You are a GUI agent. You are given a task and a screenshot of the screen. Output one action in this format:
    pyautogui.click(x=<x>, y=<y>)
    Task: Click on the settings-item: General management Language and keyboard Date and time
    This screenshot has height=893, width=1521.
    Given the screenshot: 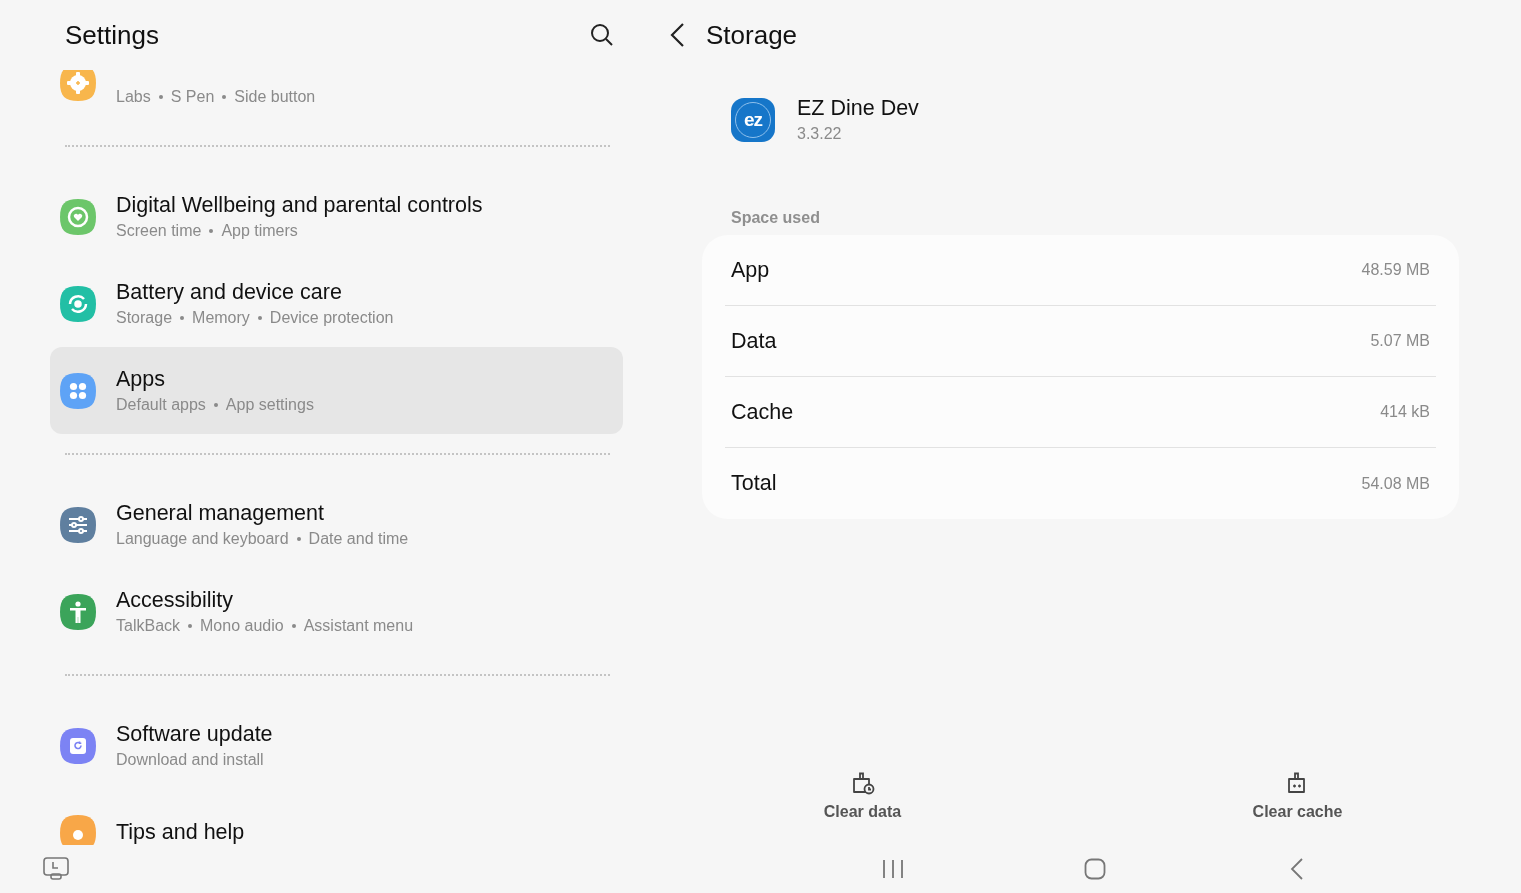 What is the action you would take?
    pyautogui.click(x=336, y=524)
    